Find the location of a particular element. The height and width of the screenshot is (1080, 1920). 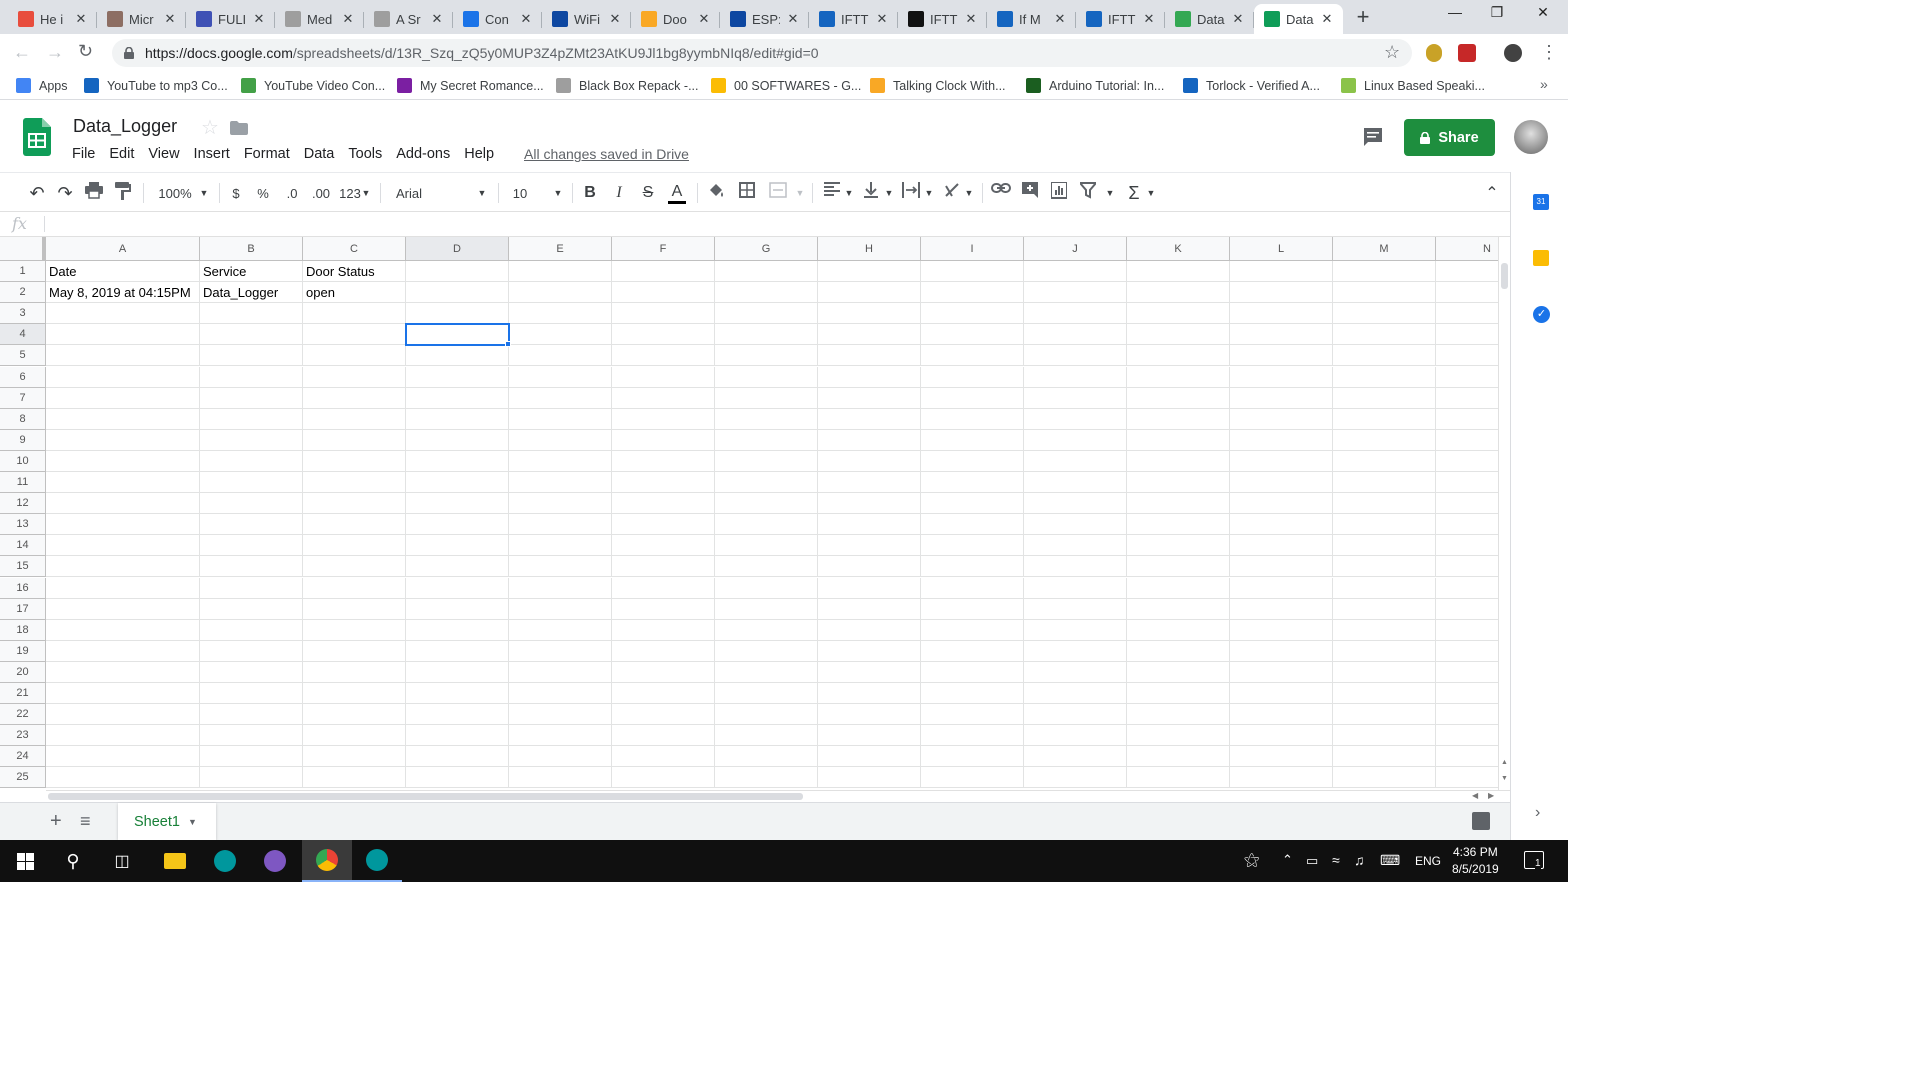

cell-D19 is located at coordinates (457, 651).